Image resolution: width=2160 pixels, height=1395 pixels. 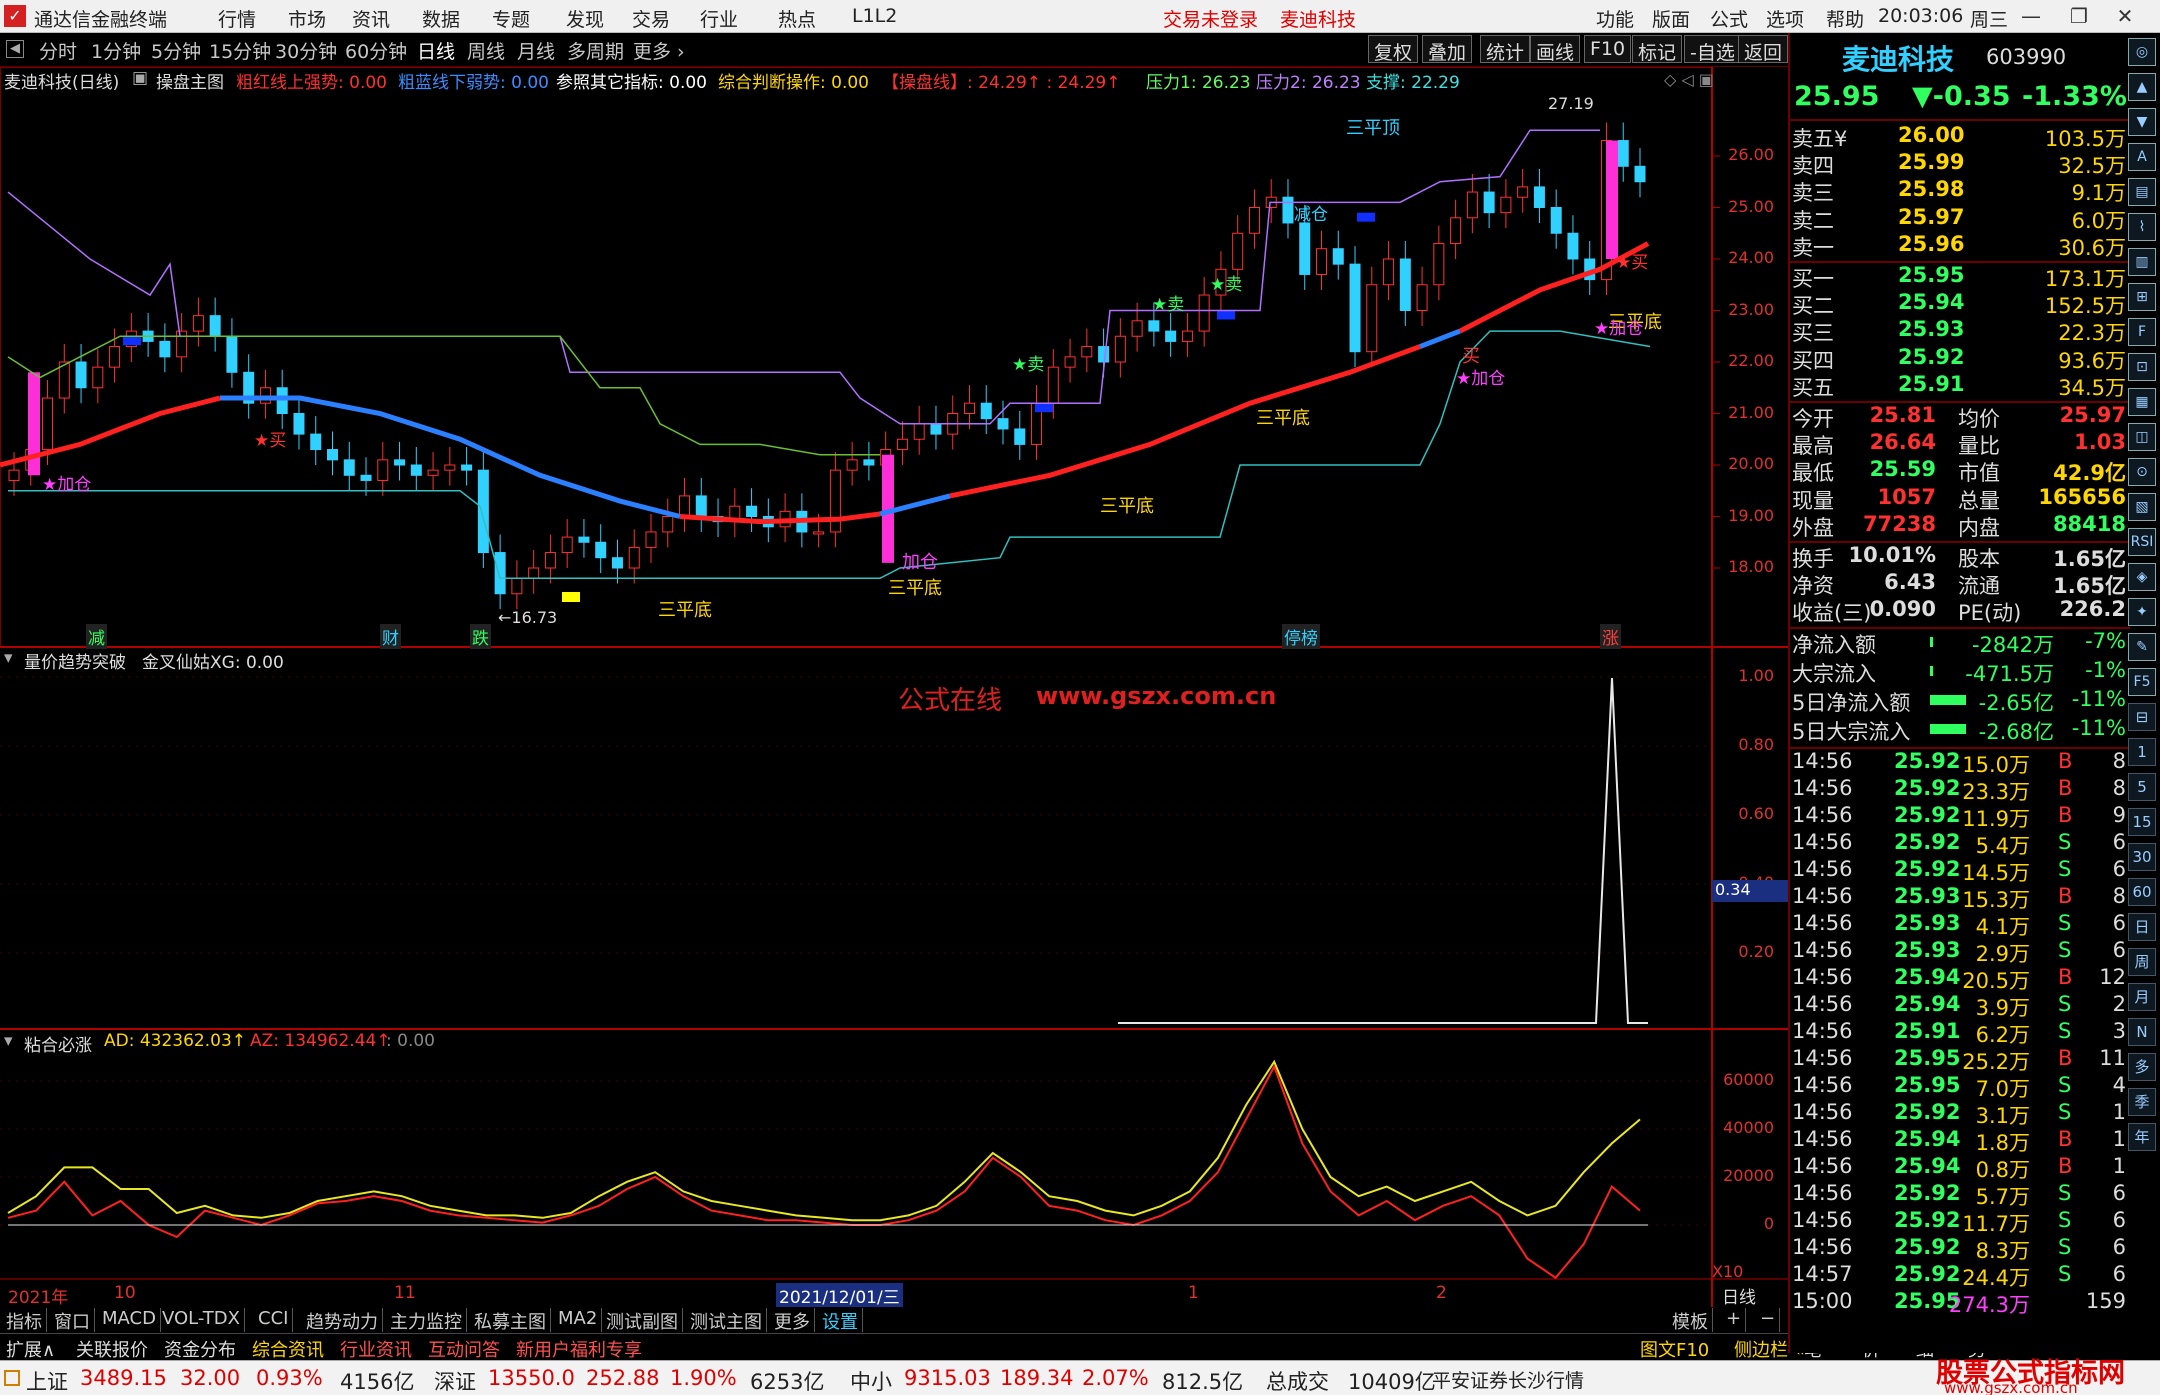 I want to click on side-tool-icon: F5, so click(x=2142, y=682).